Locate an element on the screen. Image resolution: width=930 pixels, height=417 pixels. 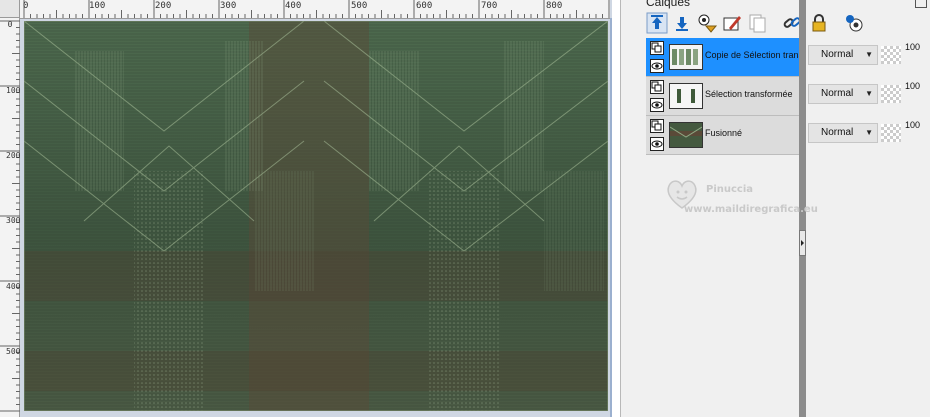
layer-row: Sélection transformée is located at coordinates (722, 96).